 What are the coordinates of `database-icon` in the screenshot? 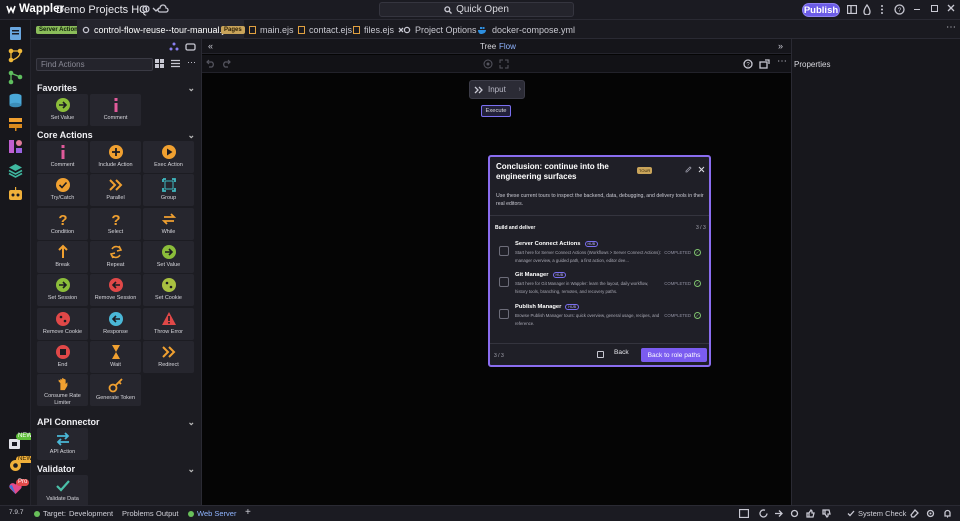 It's located at (15, 100).